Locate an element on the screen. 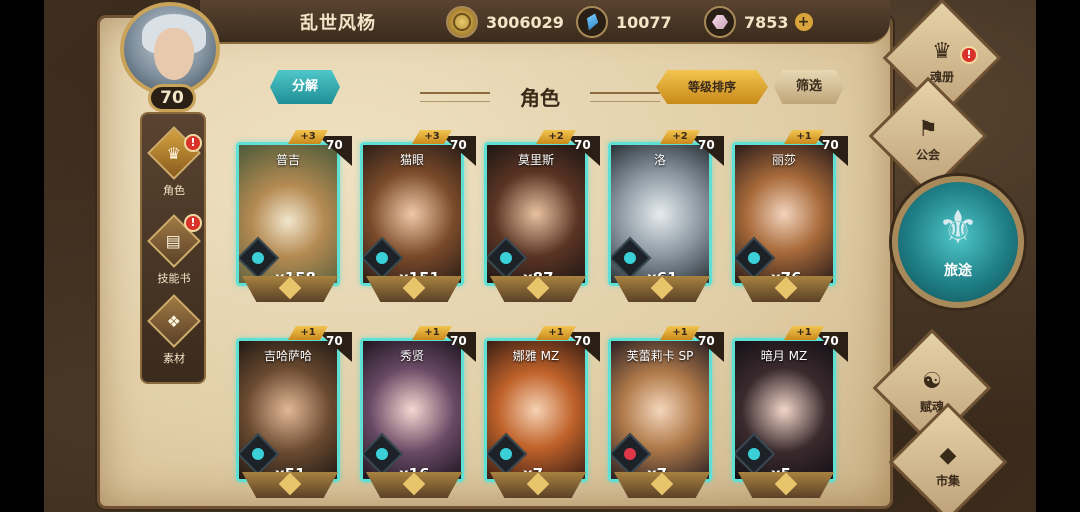  filter-button: 筛选 is located at coordinates (809, 87).